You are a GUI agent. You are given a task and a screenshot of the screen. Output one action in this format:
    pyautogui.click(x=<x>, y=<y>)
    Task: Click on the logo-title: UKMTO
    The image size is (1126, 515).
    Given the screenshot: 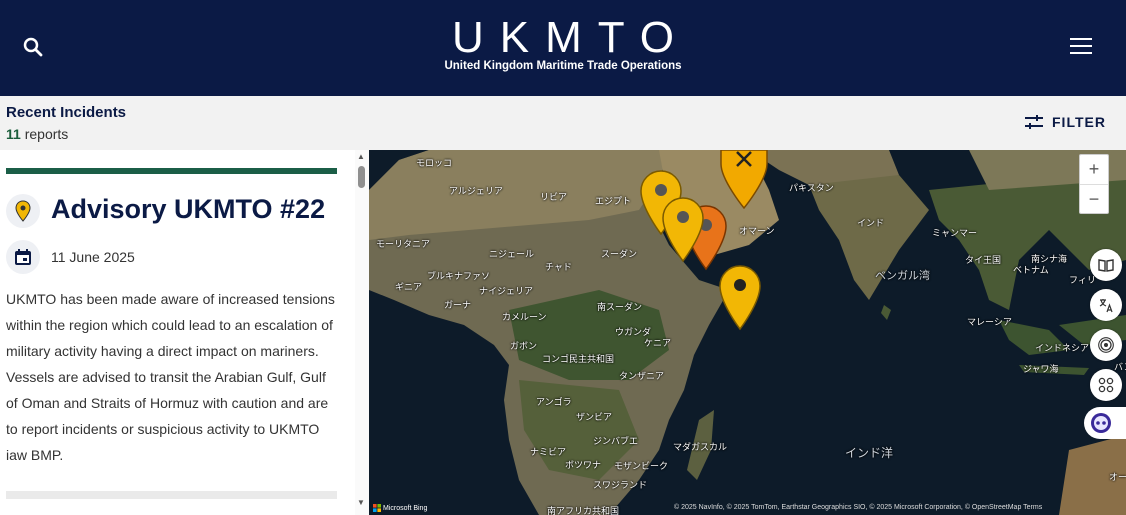 What is the action you would take?
    pyautogui.click(x=571, y=37)
    